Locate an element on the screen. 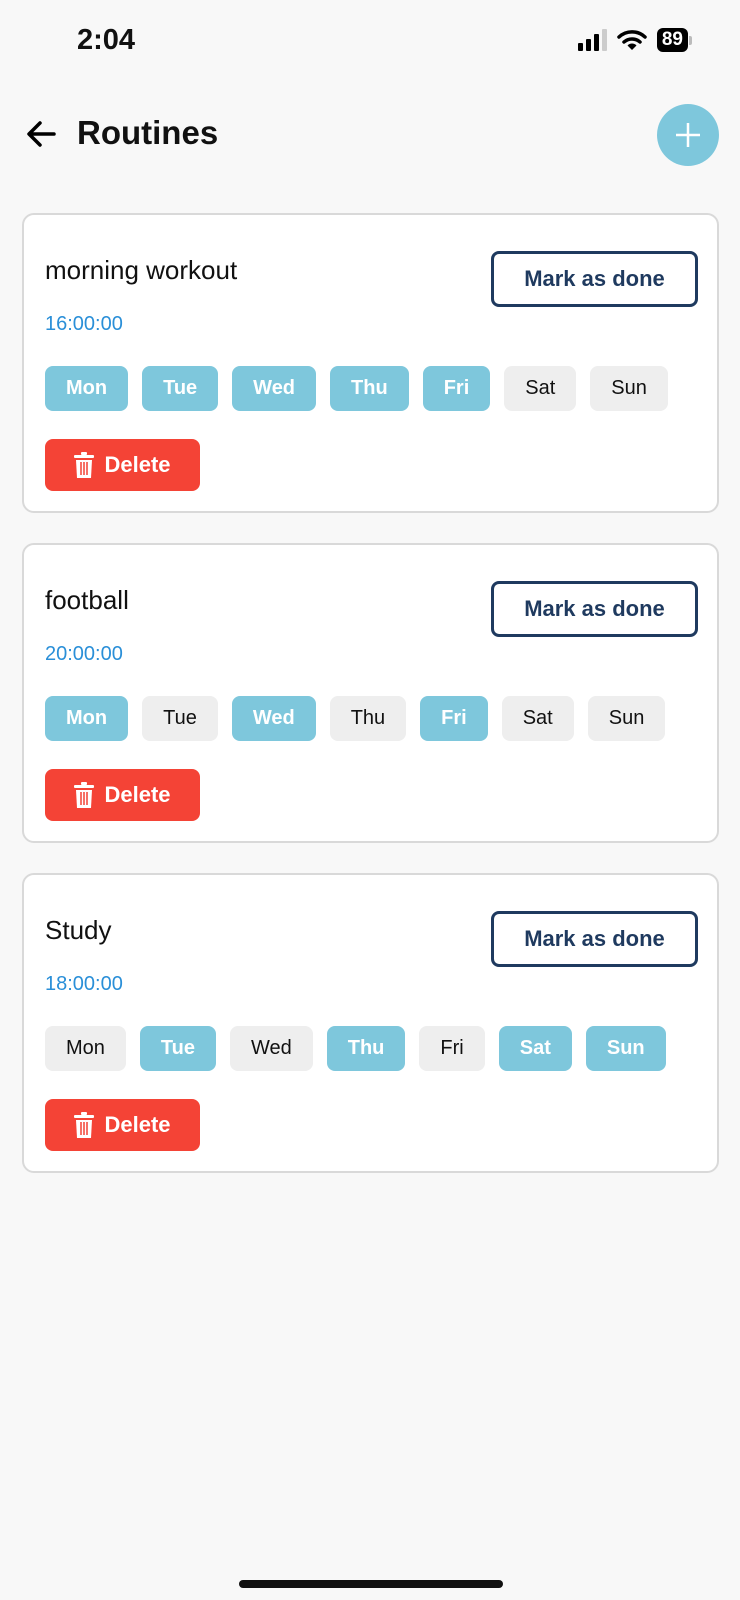 This screenshot has height=1600, width=740. routine-time: 18:00:00 is located at coordinates (84, 984).